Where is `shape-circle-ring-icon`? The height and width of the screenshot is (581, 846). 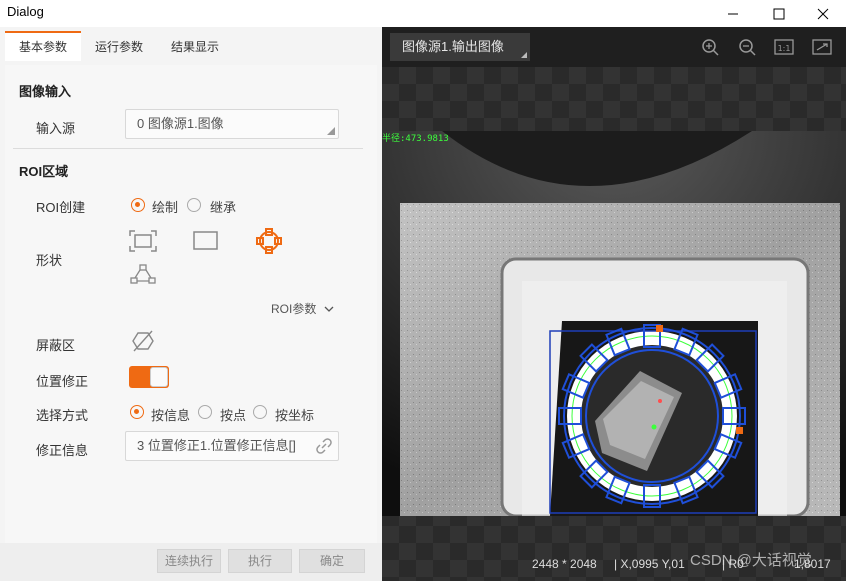 shape-circle-ring-icon is located at coordinates (269, 241).